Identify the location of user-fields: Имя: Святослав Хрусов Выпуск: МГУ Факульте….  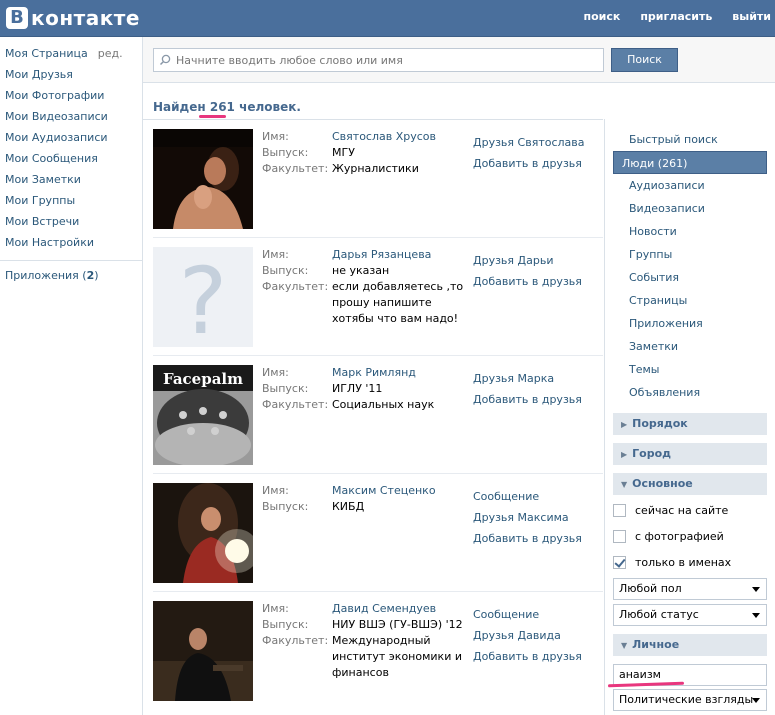
(368, 153).